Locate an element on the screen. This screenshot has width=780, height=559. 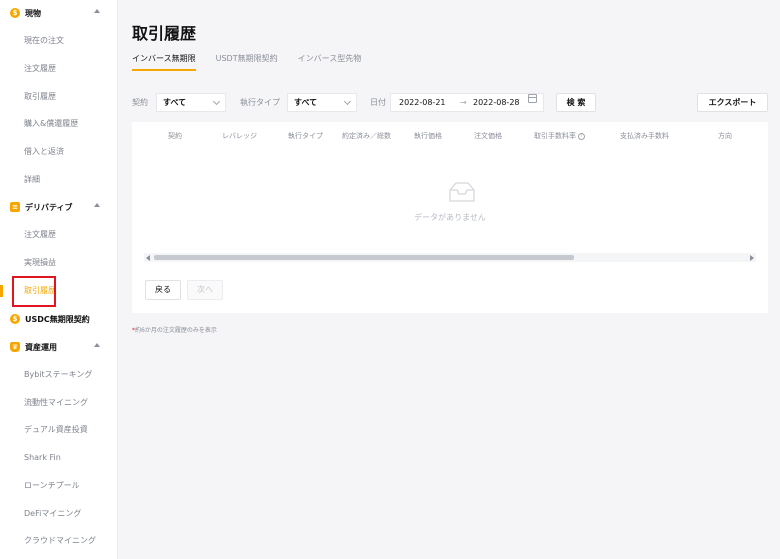
sidebar-item-trade-history: 取引履歴 is located at coordinates (69, 97).